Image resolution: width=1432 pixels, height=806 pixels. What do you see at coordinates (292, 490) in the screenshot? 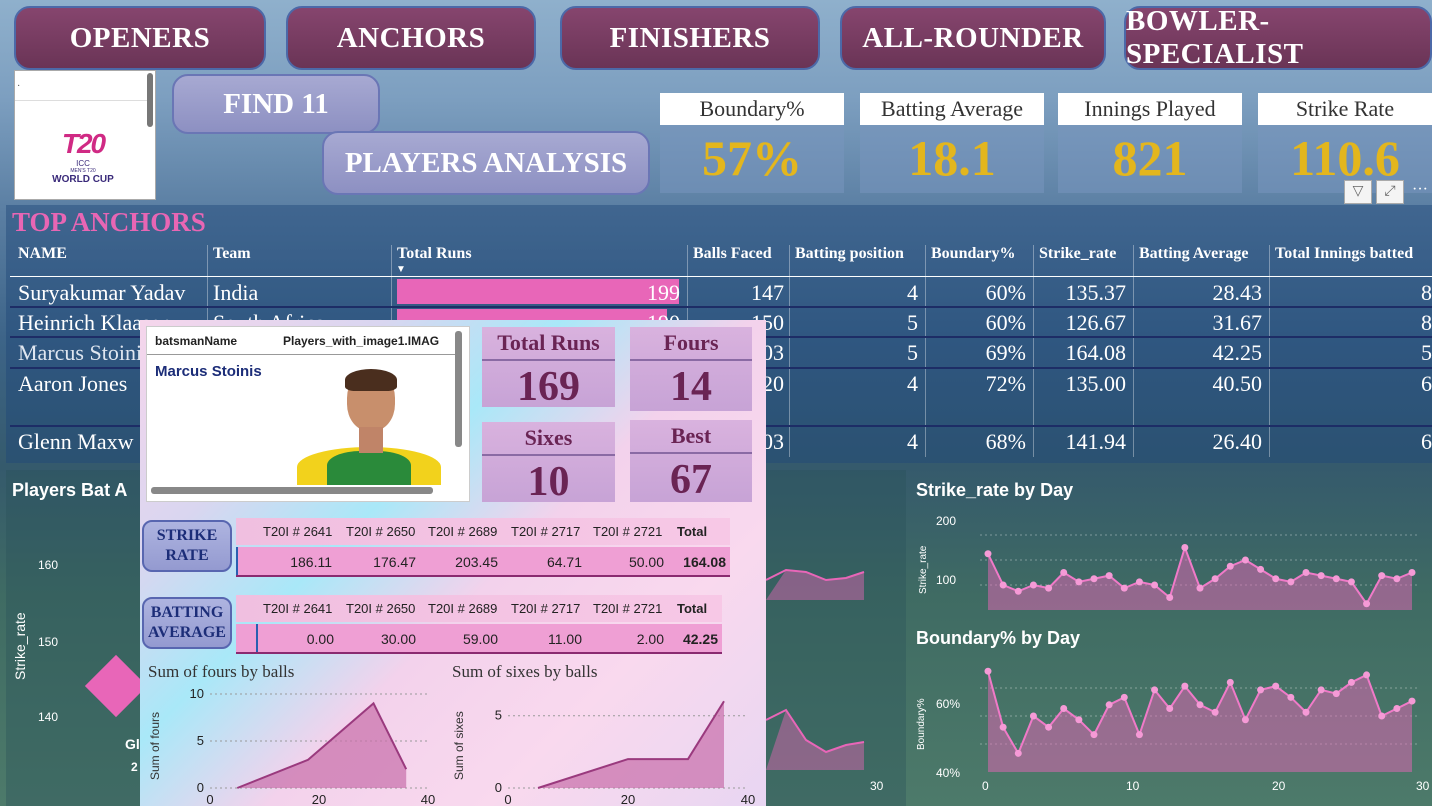
I see `card-hscrollbar` at bounding box center [292, 490].